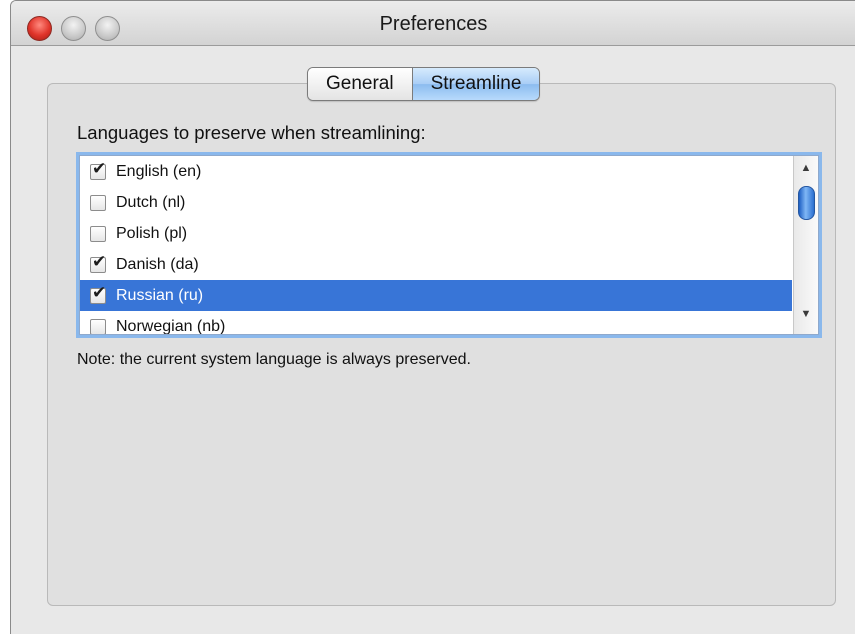 Image resolution: width=855 pixels, height=634 pixels. I want to click on title-bar: Preferences, so click(433, 23).